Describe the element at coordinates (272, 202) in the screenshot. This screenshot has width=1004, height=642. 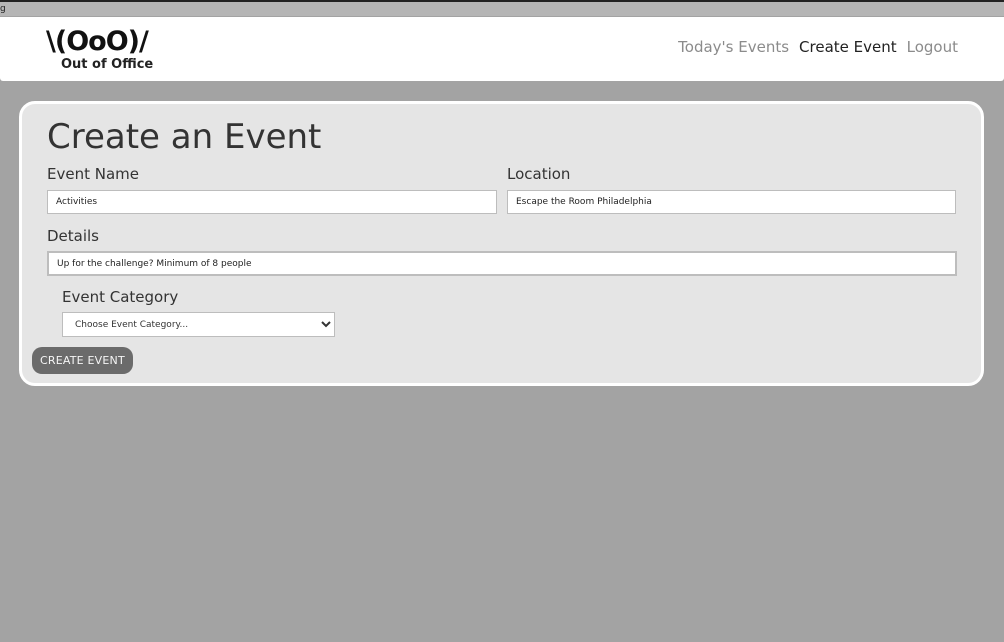
I see `event-name-input` at that location.